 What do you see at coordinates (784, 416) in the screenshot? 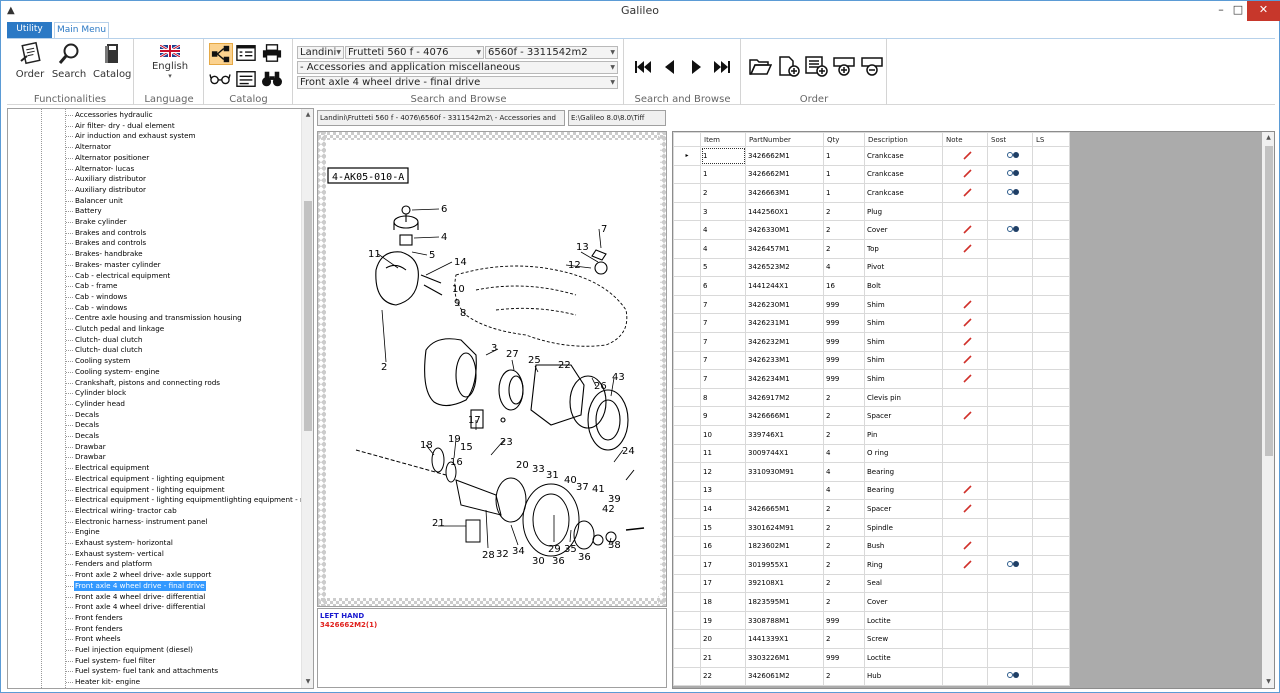
I see `cell-partnumber: 3426666M1` at bounding box center [784, 416].